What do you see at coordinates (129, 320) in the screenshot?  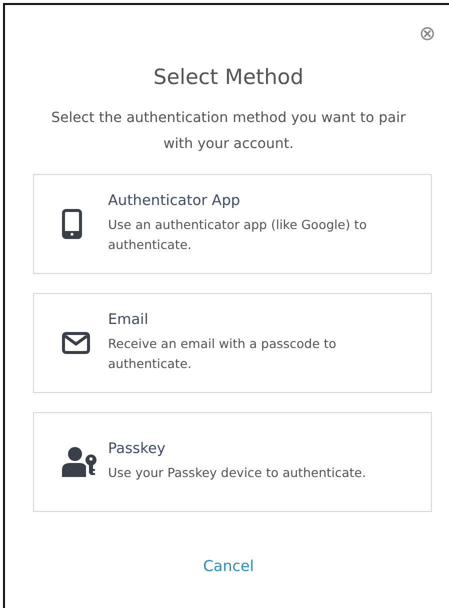 I see `method-title: Email` at bounding box center [129, 320].